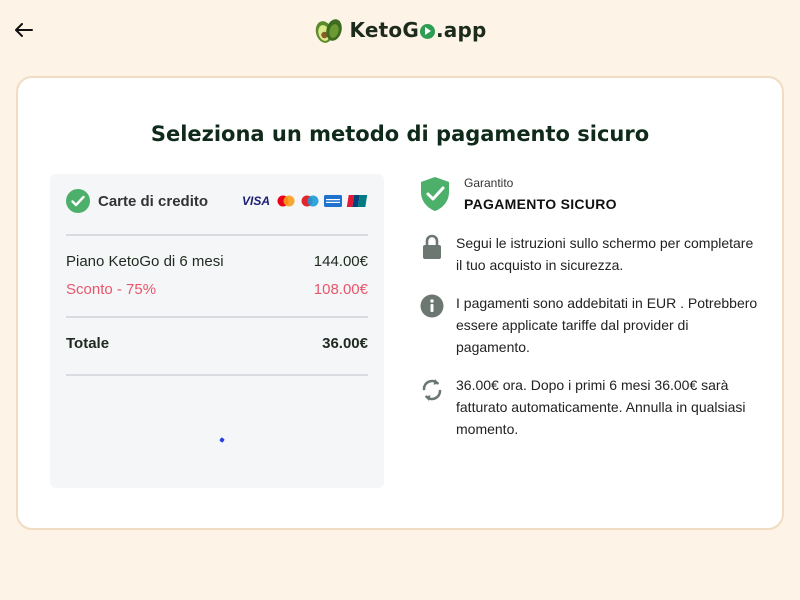 The width and height of the screenshot is (800, 600). Describe the element at coordinates (217, 201) in the screenshot. I see `payment-method-credit-card: Carte di credito VISA` at that location.